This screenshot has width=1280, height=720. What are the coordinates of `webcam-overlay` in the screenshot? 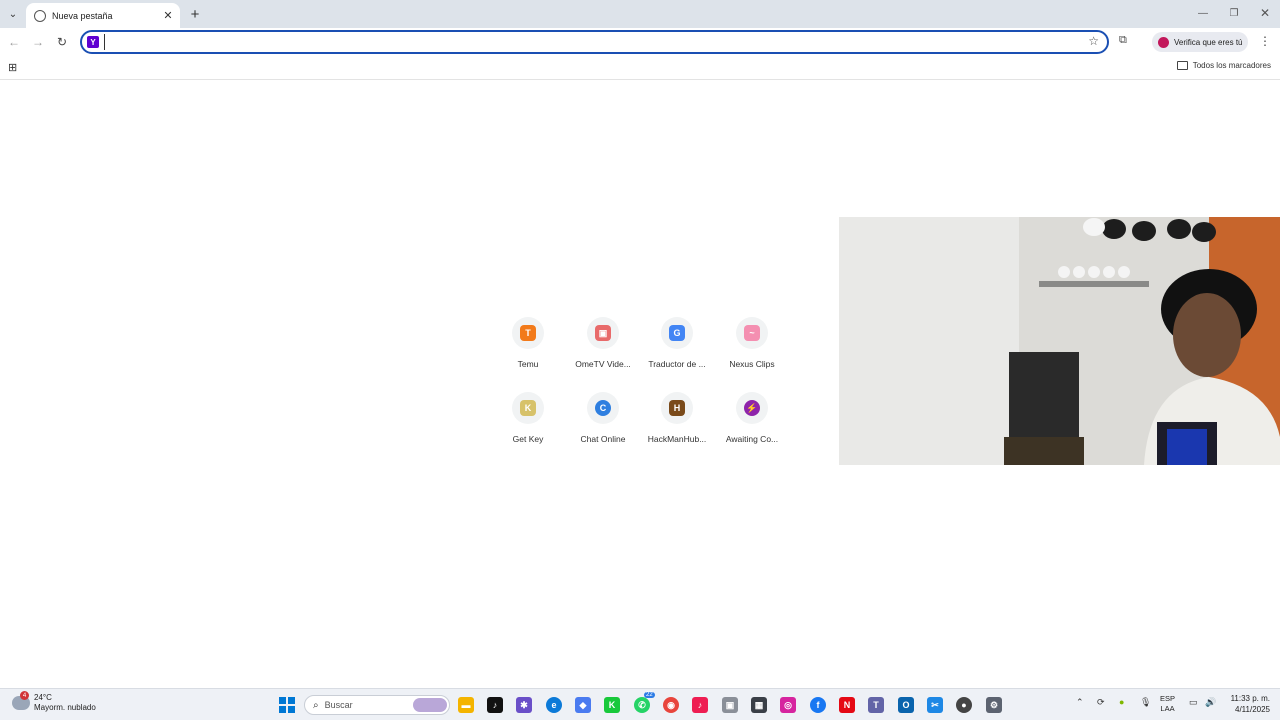 It's located at (1059, 341).